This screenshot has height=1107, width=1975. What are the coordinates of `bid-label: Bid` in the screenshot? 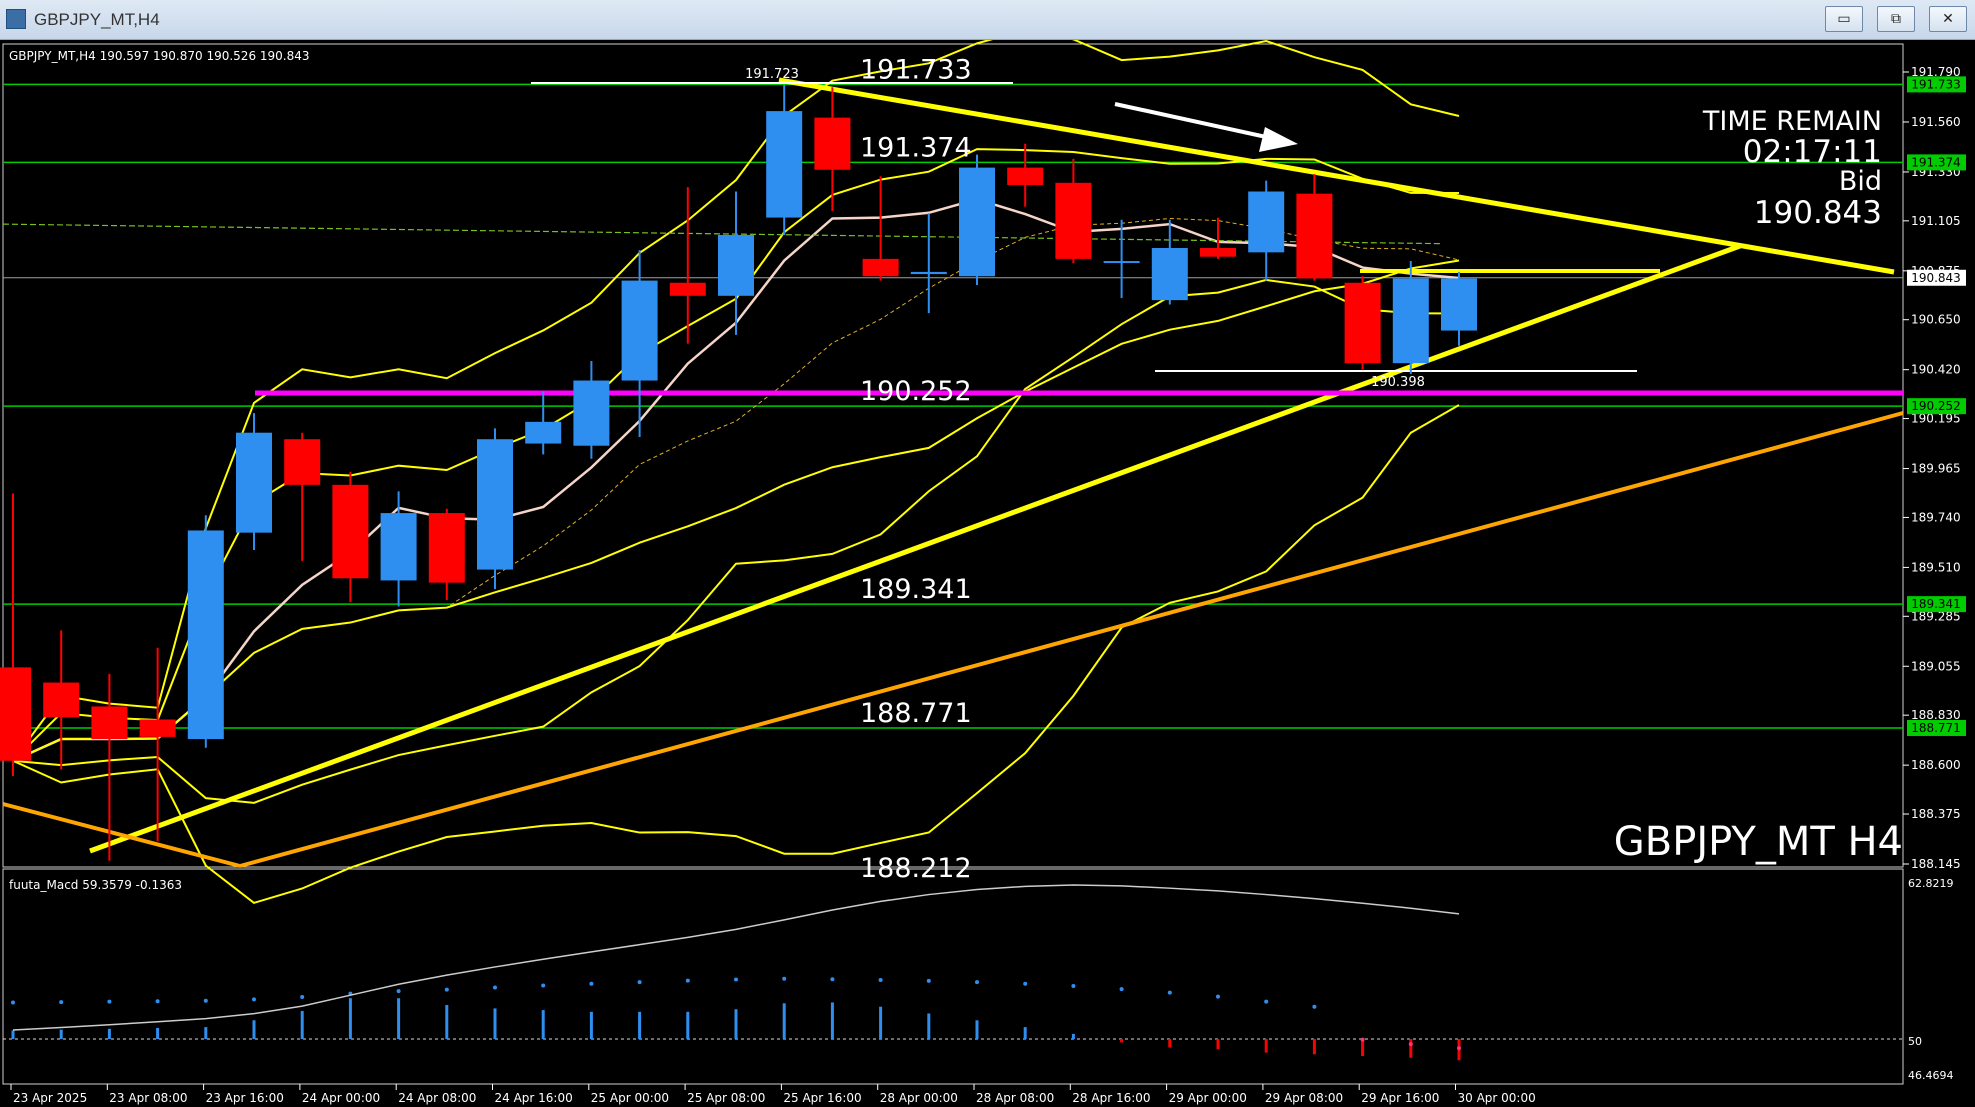 It's located at (1860, 181).